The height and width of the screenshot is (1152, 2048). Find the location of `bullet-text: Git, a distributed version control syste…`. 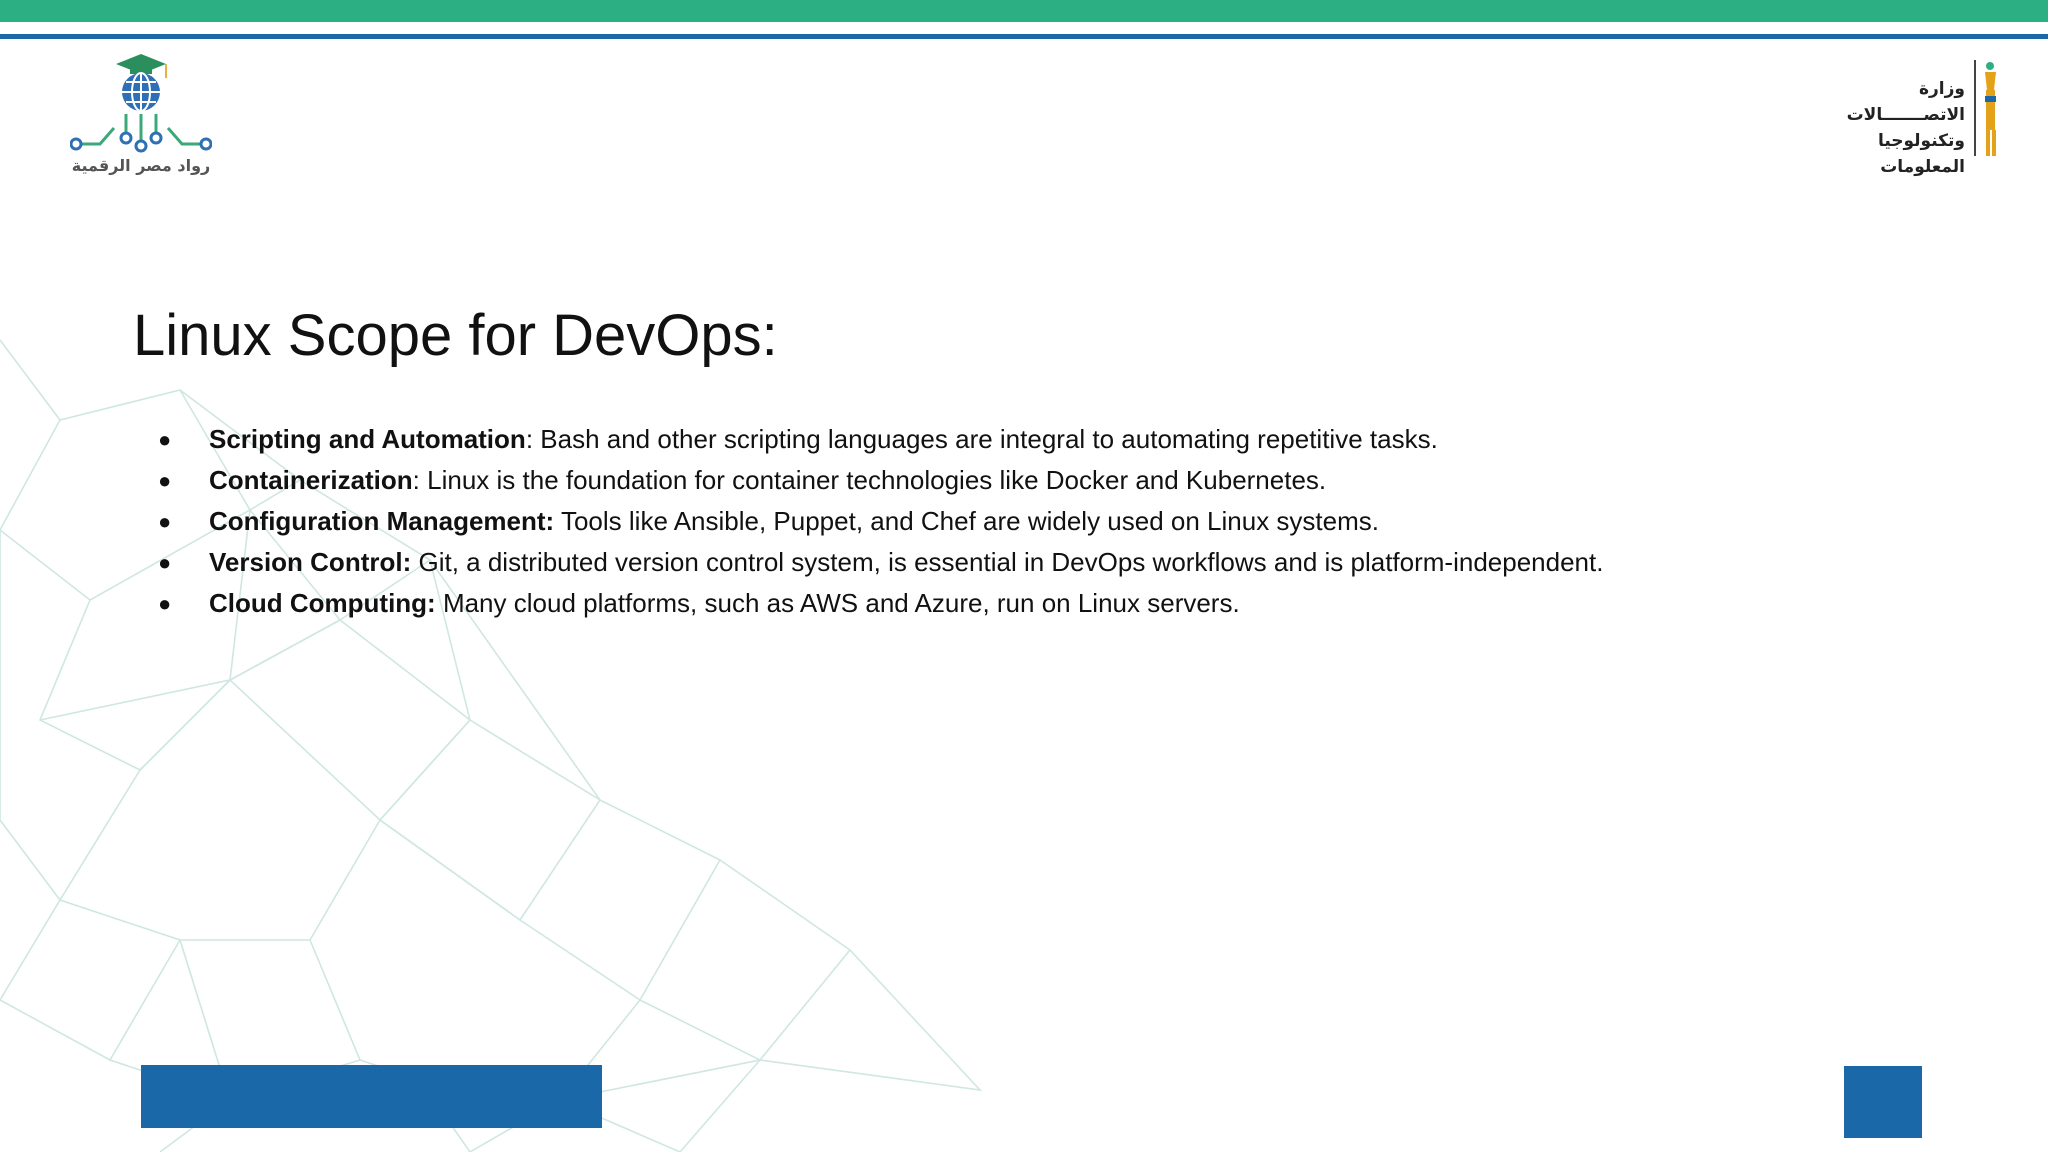

bullet-text: Git, a distributed version control syste… is located at coordinates (1007, 562).